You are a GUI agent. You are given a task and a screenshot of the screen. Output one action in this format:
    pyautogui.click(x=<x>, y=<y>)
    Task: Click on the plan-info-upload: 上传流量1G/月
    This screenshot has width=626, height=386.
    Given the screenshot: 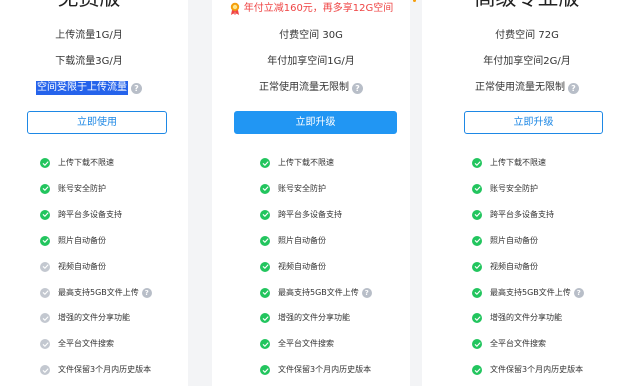 What is the action you would take?
    pyautogui.click(x=94, y=36)
    